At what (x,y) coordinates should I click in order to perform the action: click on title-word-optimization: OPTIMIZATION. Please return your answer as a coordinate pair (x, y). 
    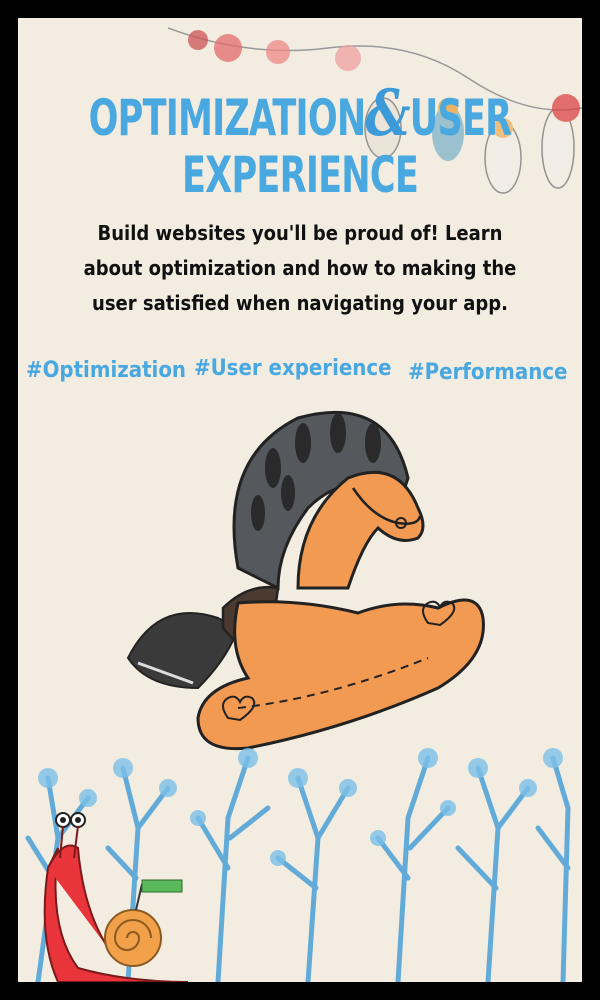
    Looking at the image, I should click on (227, 118).